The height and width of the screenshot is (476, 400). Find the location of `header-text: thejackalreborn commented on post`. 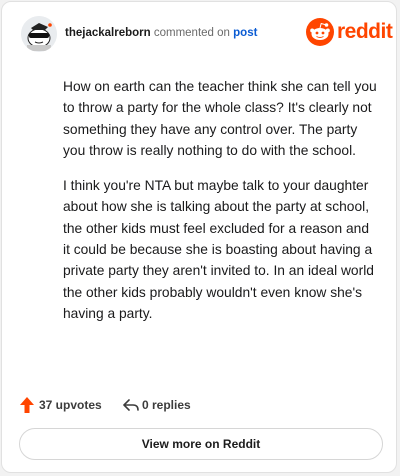

header-text: thejackalreborn commented on post is located at coordinates (161, 33).